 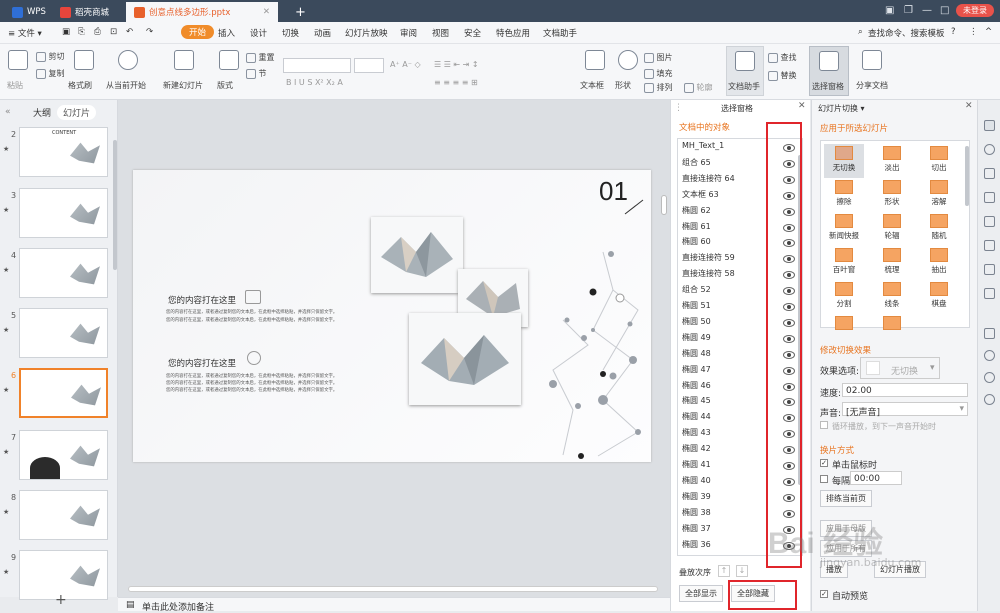 I want to click on window-icon: ❐, so click(x=908, y=10).